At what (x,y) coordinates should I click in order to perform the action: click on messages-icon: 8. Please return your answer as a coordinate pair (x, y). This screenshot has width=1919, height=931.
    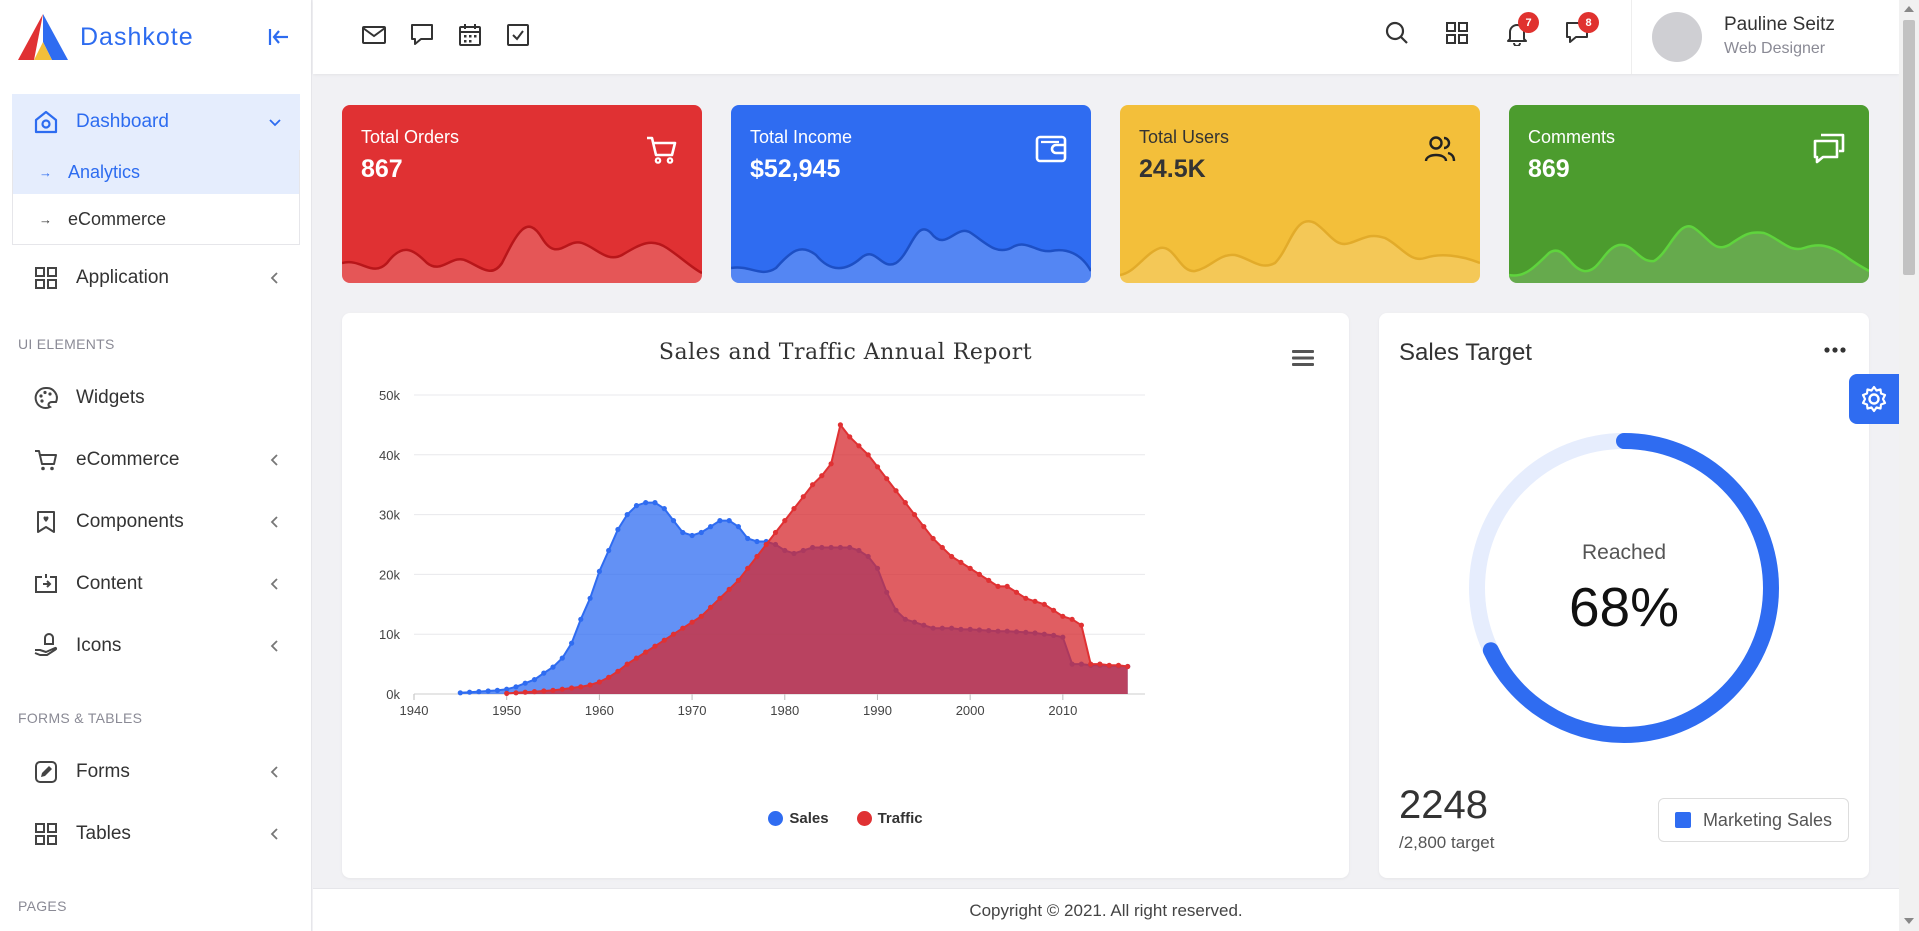
    Looking at the image, I should click on (1581, 29).